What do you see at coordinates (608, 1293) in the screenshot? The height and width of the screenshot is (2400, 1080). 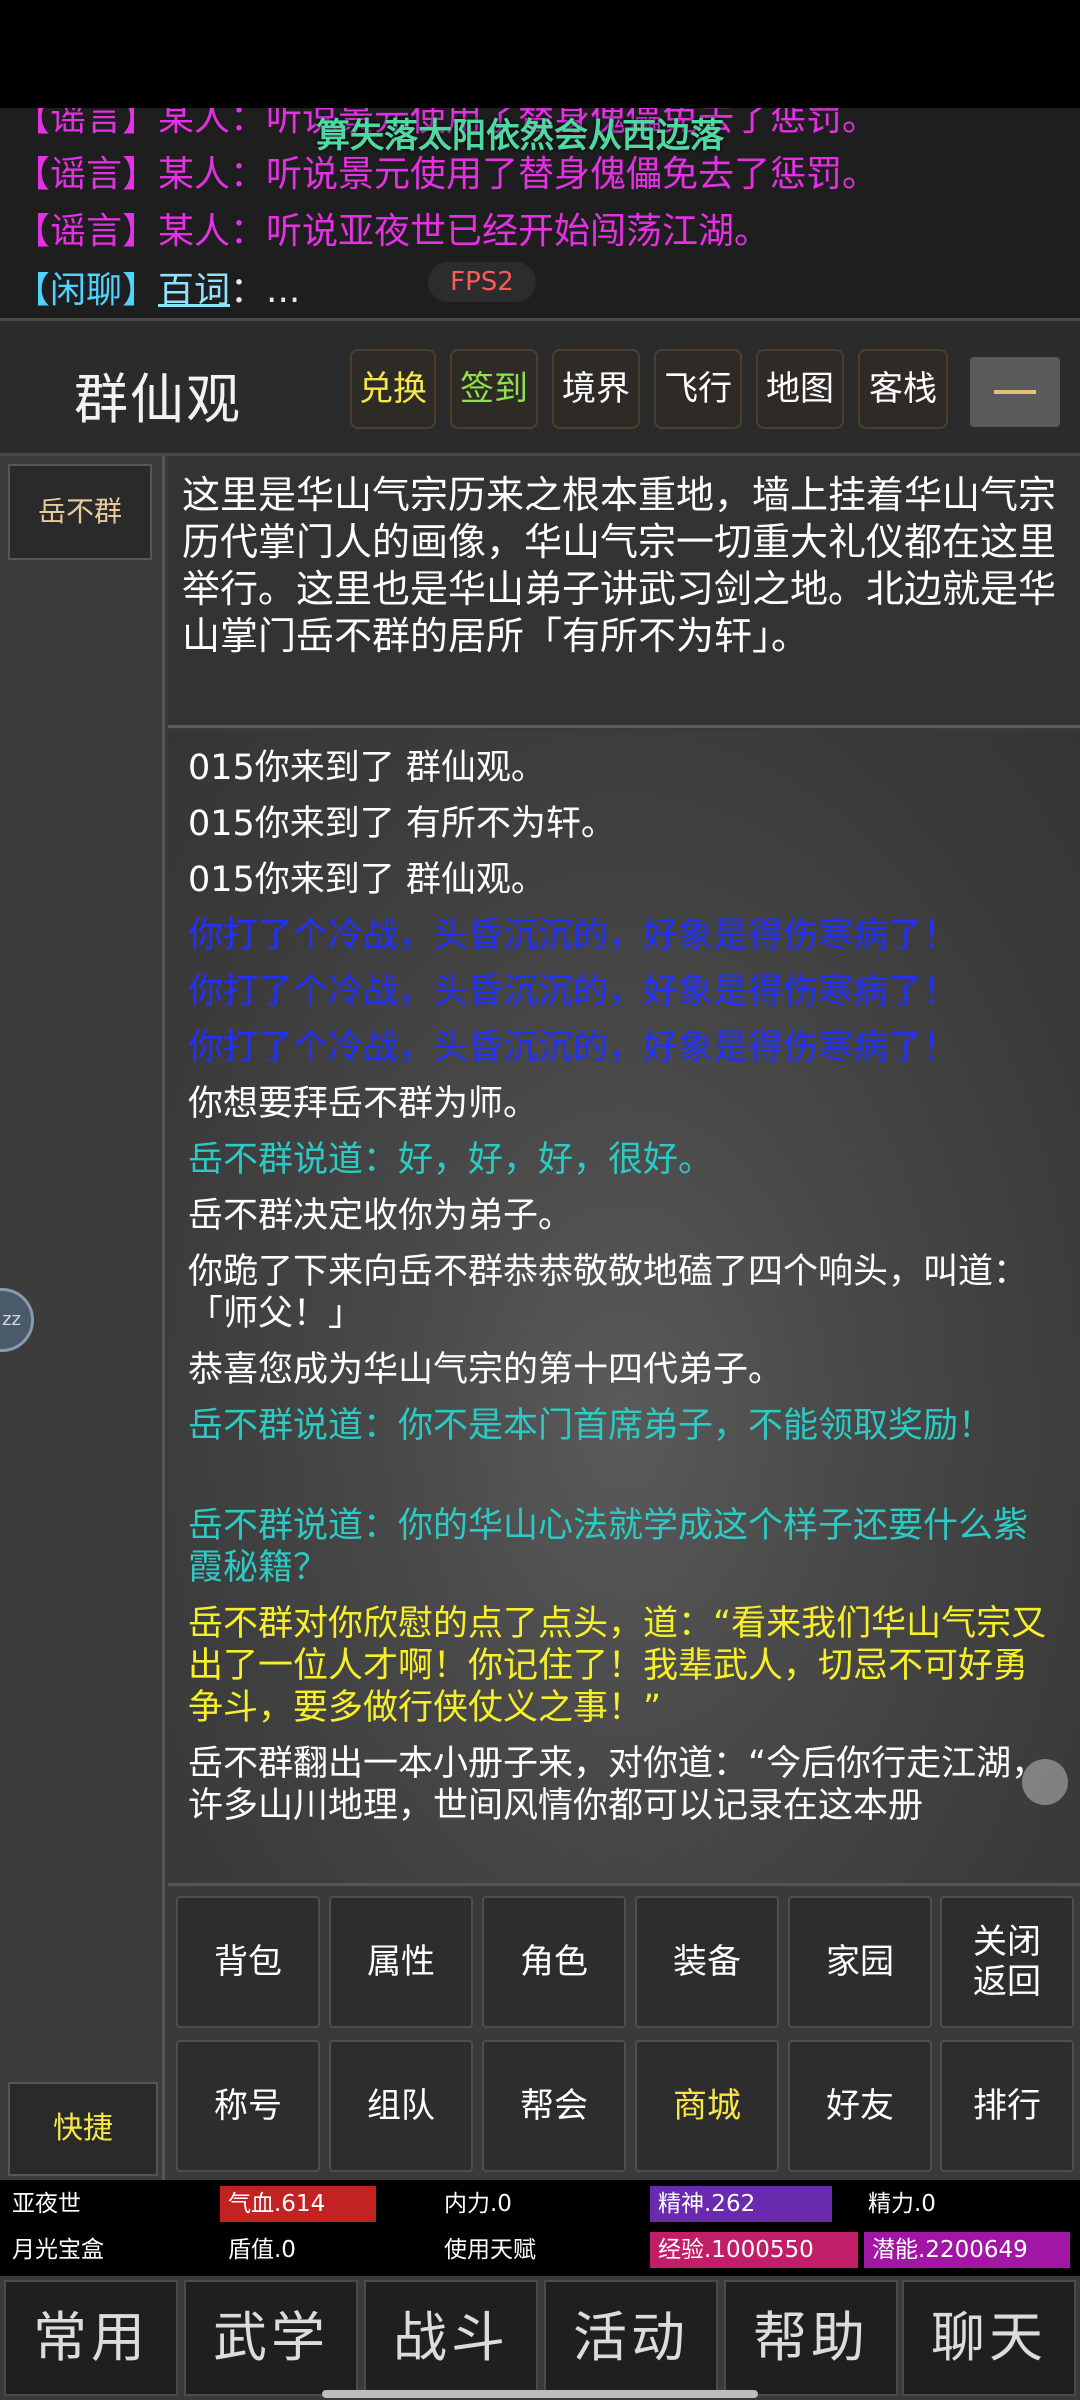 I see `log-message: 你跪了下来向岳不群恭恭敬敬地磕了四个响头，叫道：「师父！」` at bounding box center [608, 1293].